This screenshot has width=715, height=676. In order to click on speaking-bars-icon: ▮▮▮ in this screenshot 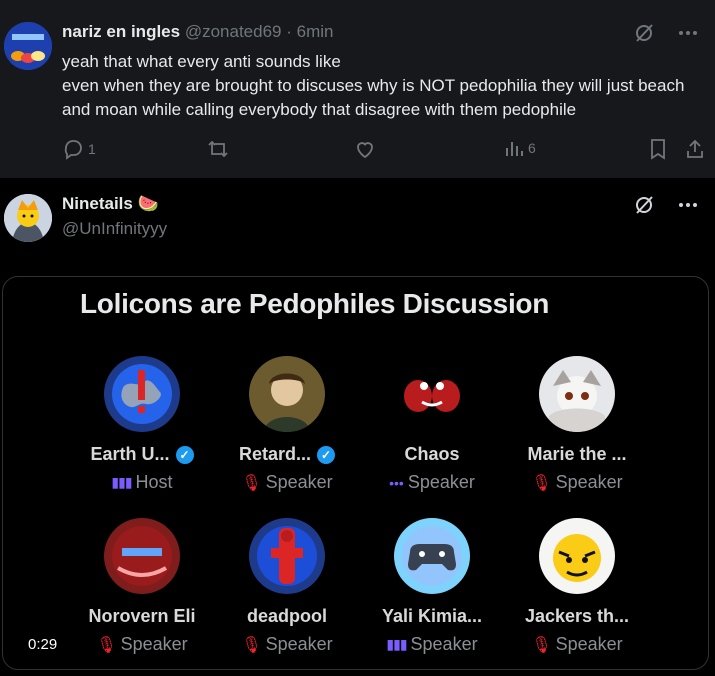, I will do `click(396, 644)`.